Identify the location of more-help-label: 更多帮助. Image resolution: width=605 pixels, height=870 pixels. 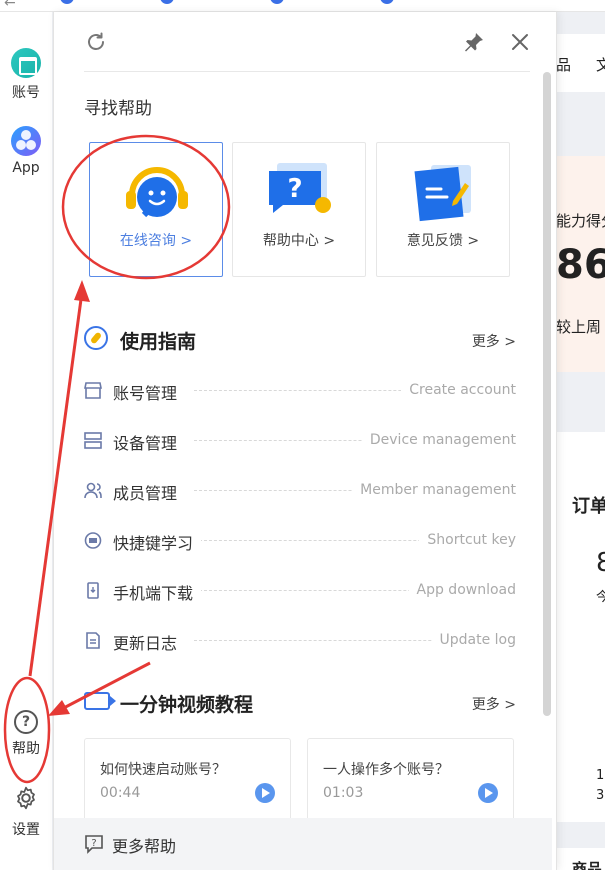
(144, 846).